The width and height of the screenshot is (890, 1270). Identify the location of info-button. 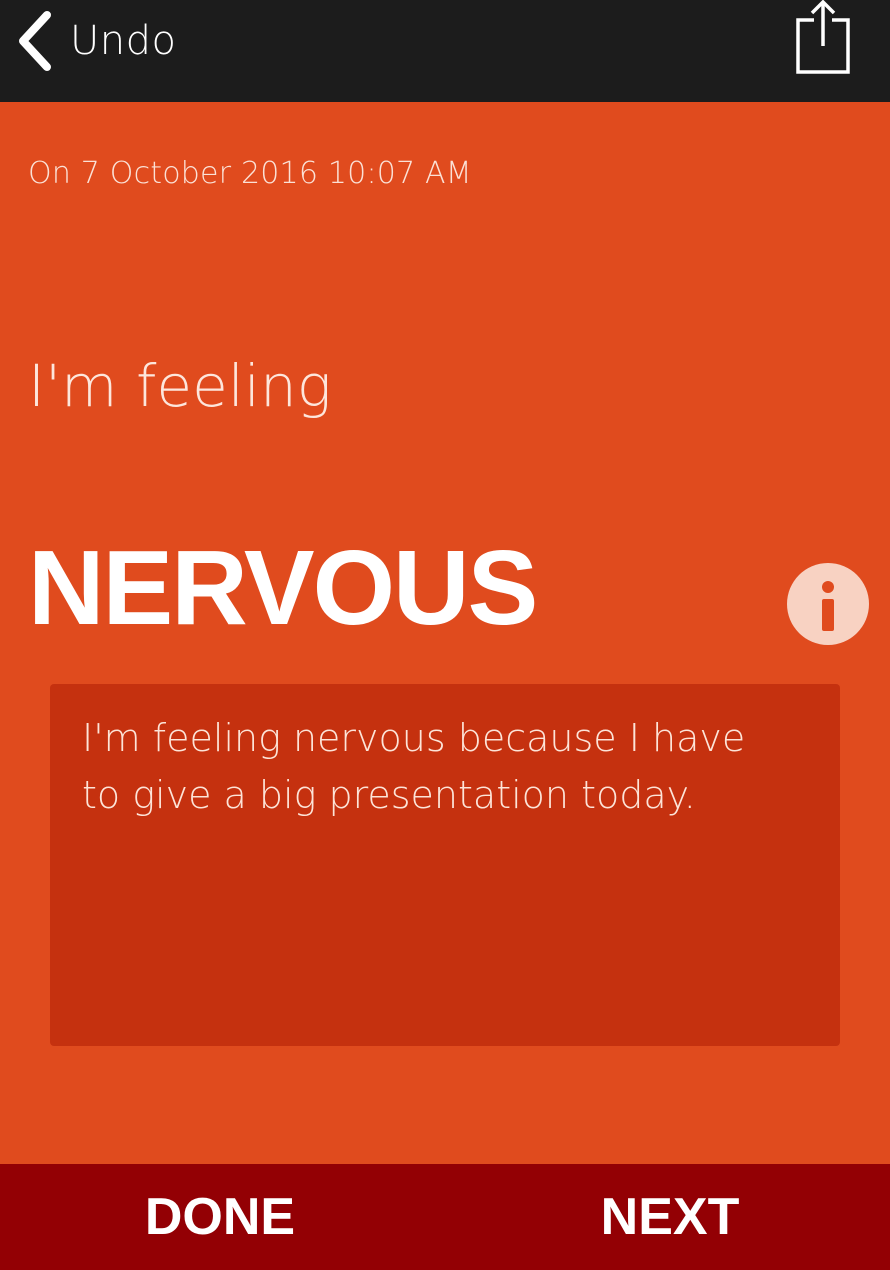
(828, 604).